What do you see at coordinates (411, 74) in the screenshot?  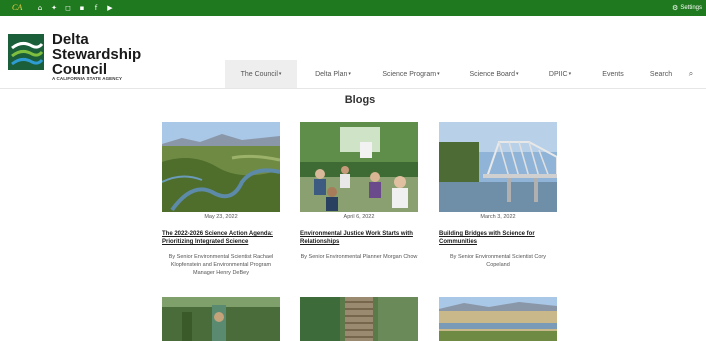 I see `nav-item-science-program: Science Program ▾` at bounding box center [411, 74].